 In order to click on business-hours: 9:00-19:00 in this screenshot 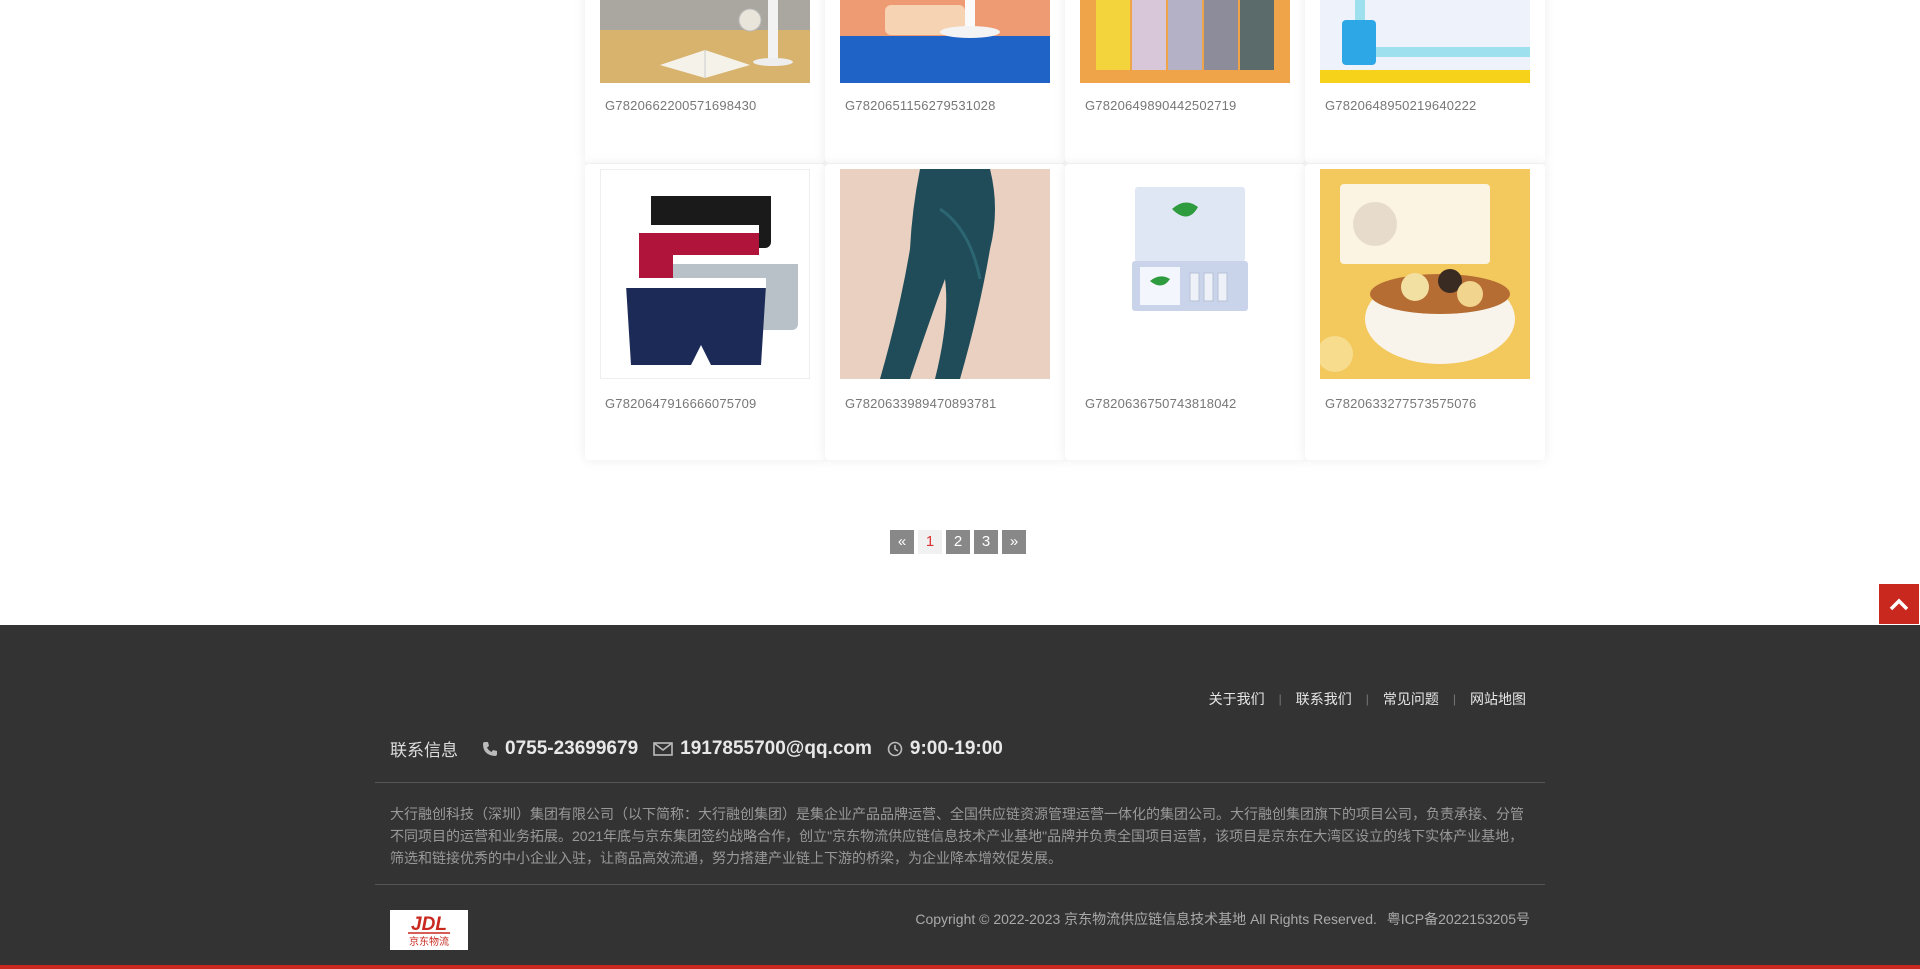, I will do `click(956, 748)`.